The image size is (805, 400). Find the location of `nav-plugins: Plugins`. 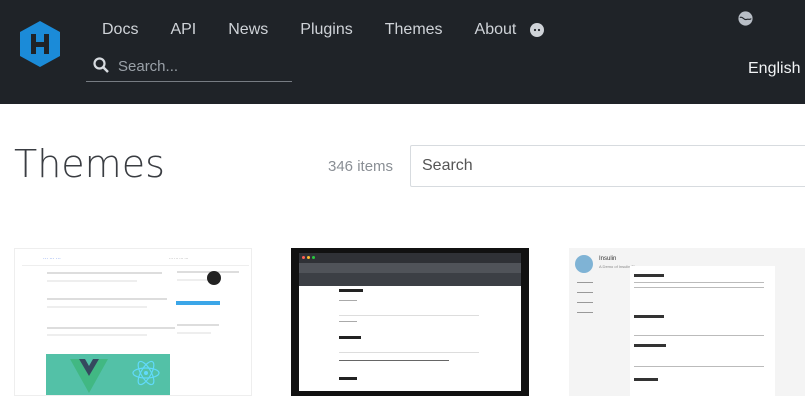

nav-plugins: Plugins is located at coordinates (326, 30).